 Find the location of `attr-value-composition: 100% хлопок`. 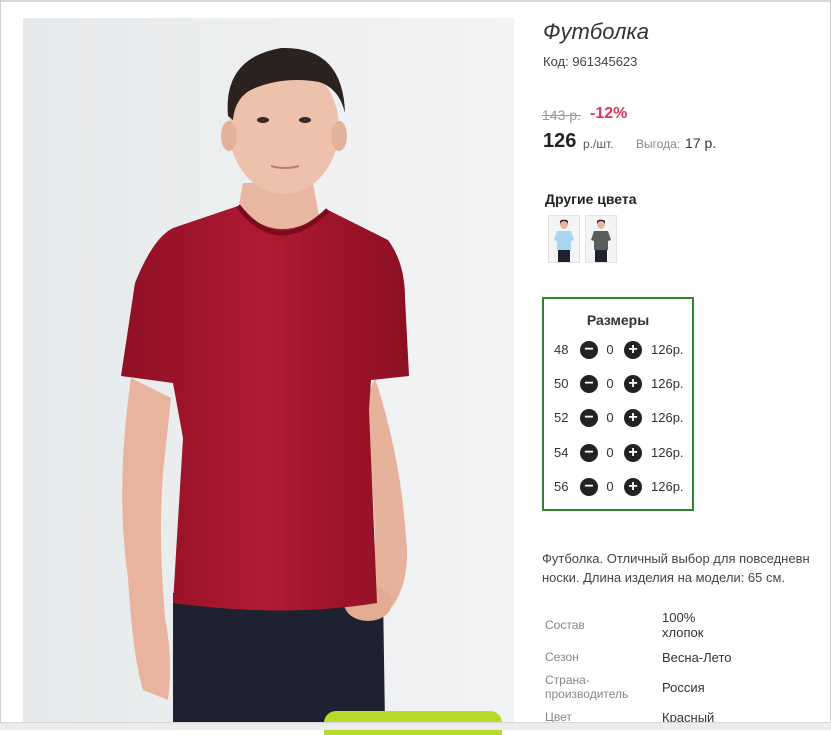

attr-value-composition: 100% хлопок is located at coordinates (682, 625).